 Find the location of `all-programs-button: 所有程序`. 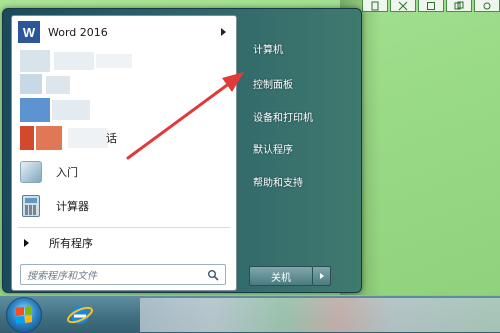

all-programs-button: 所有程序 is located at coordinates (124, 243).